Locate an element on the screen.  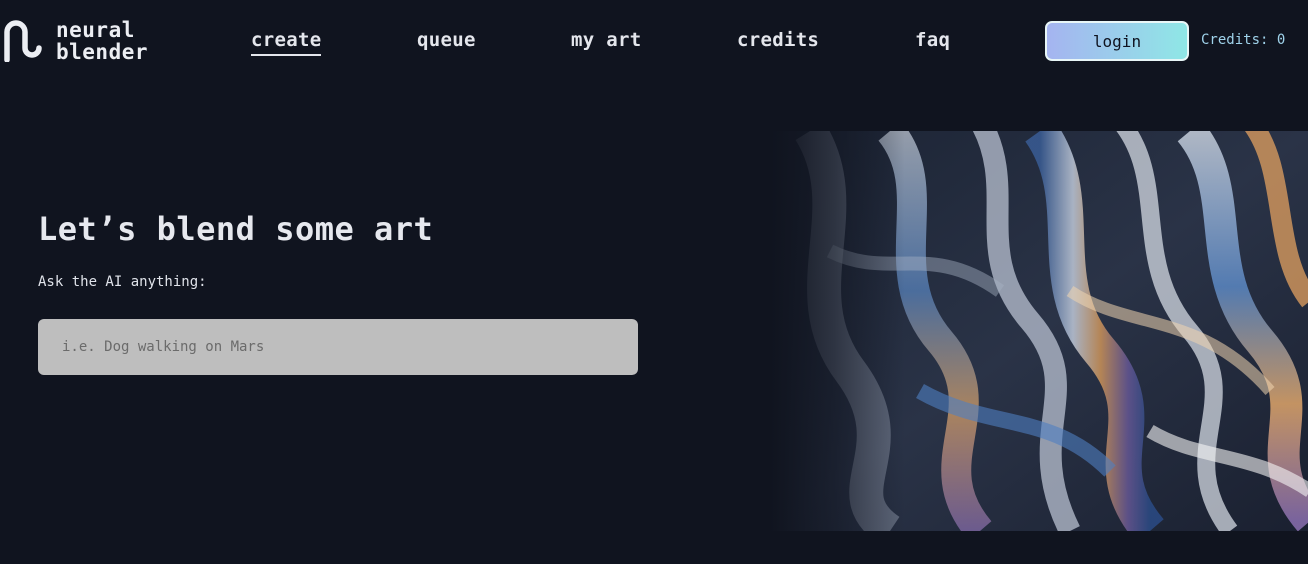
prompt-input is located at coordinates (338, 347).